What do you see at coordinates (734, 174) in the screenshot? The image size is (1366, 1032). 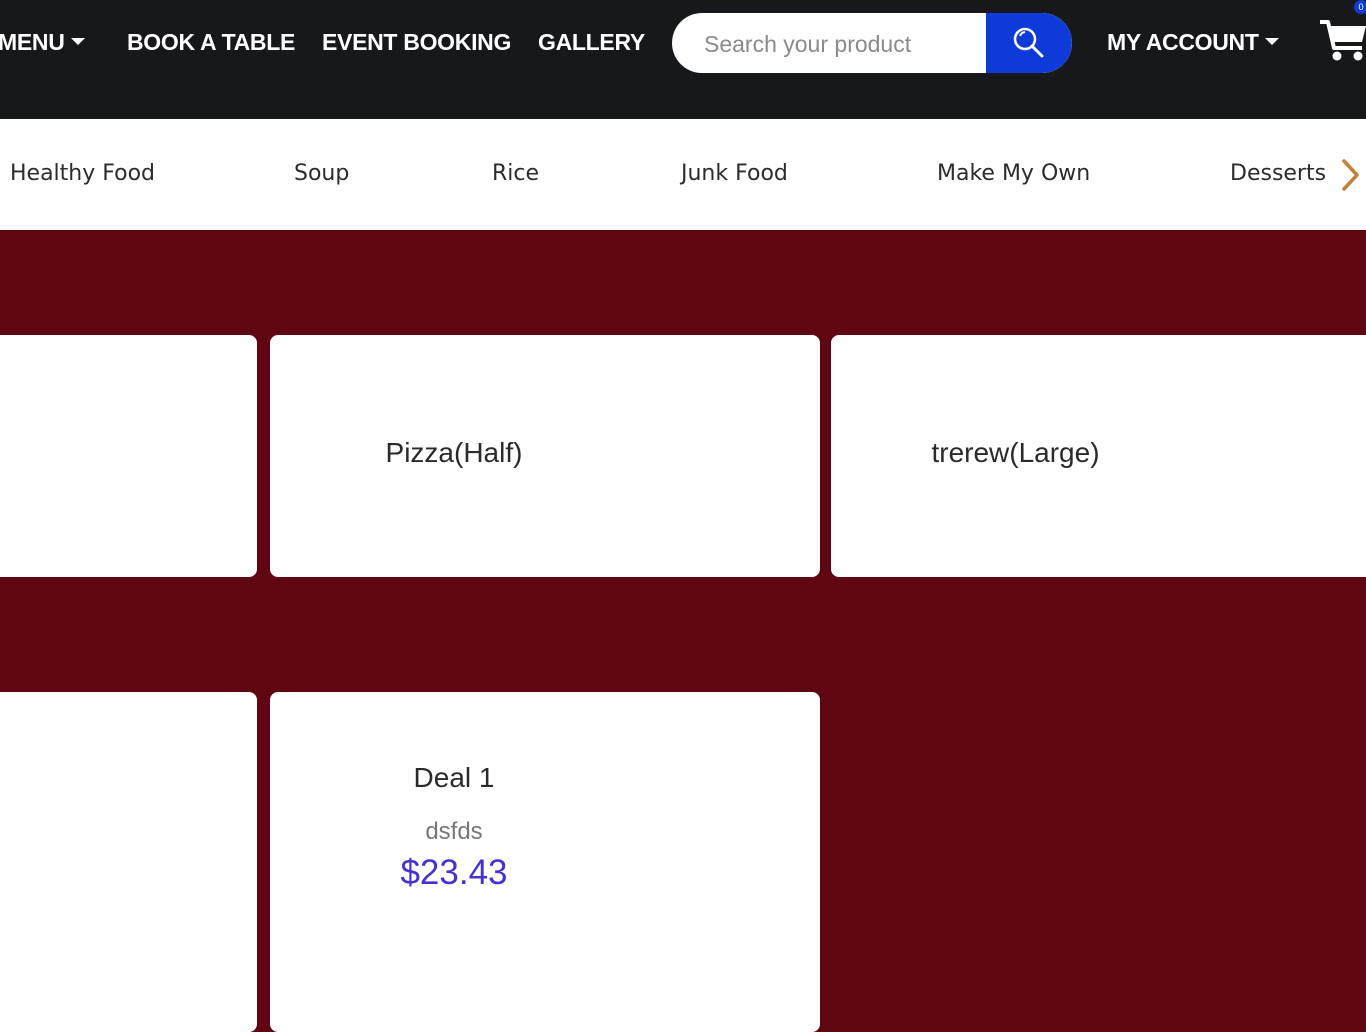 I see `category-junk-food: Junk Food` at bounding box center [734, 174].